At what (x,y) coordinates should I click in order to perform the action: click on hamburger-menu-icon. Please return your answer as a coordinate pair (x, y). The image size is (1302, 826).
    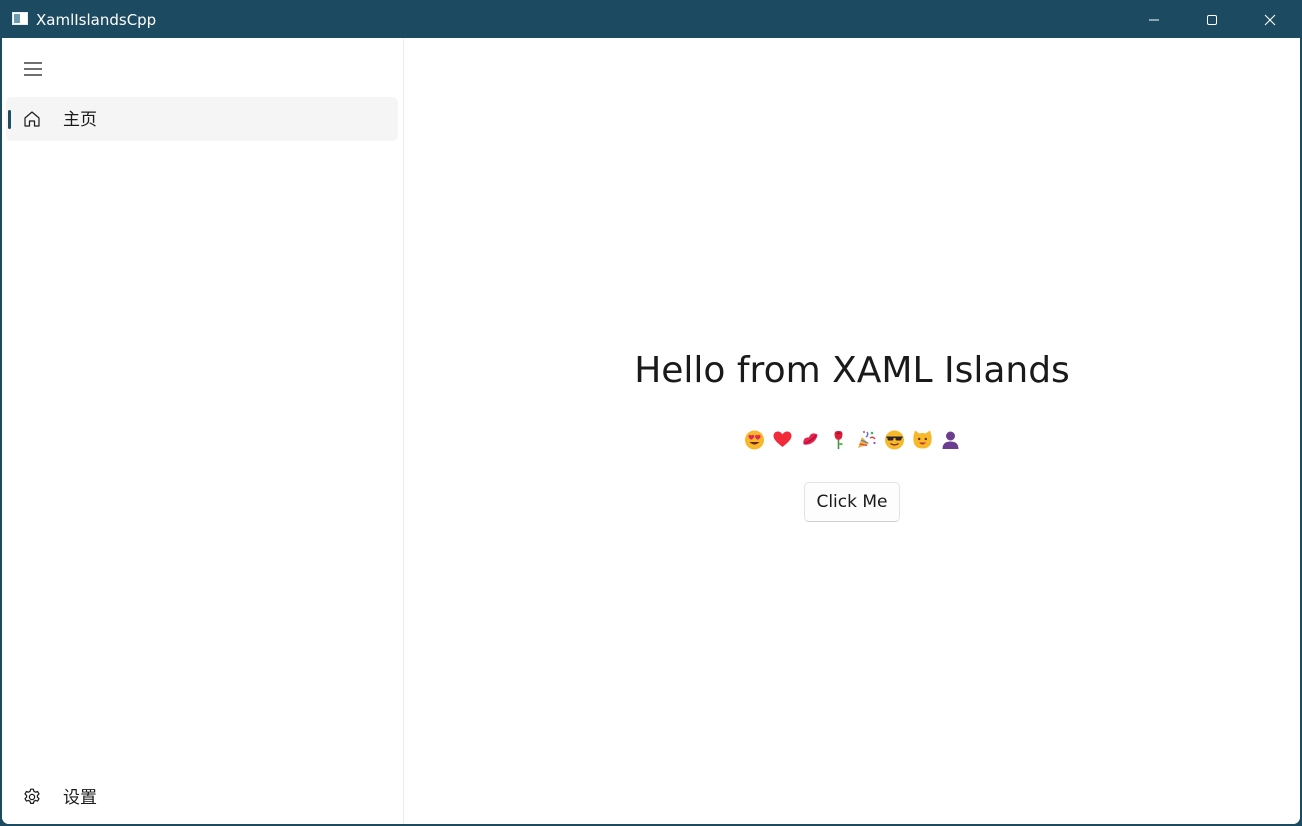
    Looking at the image, I should click on (33, 69).